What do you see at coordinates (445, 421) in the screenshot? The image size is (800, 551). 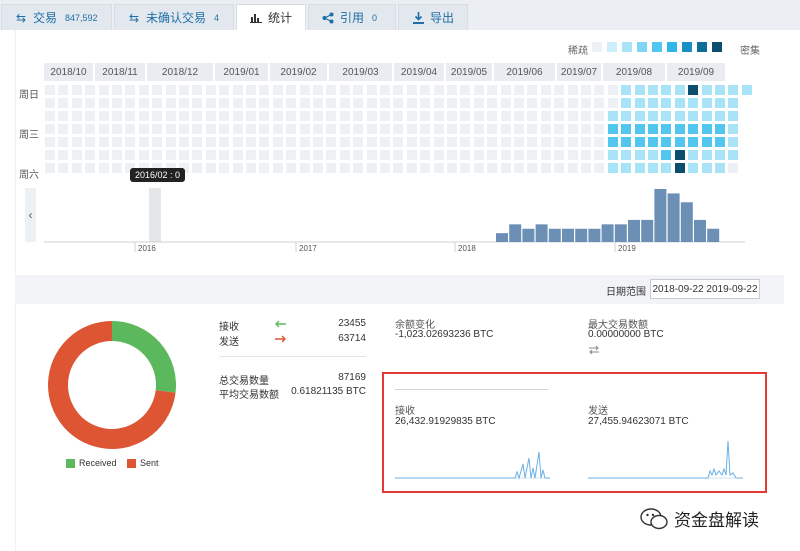 I see `received-total-value: 26,432.91929835 BTC` at bounding box center [445, 421].